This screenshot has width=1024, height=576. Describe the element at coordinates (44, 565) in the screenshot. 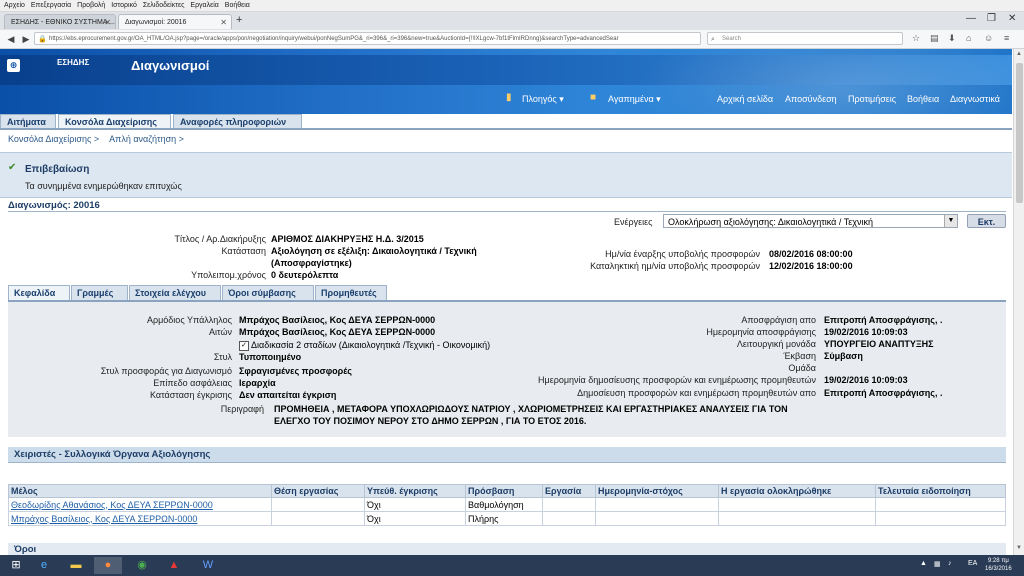

I see `internet-explorer-icon: e` at that location.